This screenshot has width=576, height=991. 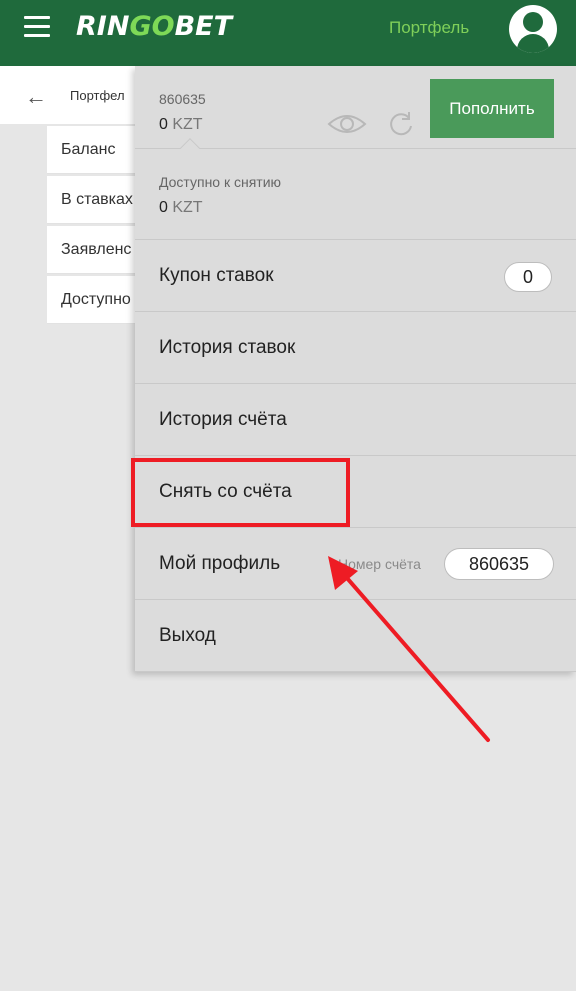 I want to click on coupon-label: Купон ставок, so click(x=216, y=275).